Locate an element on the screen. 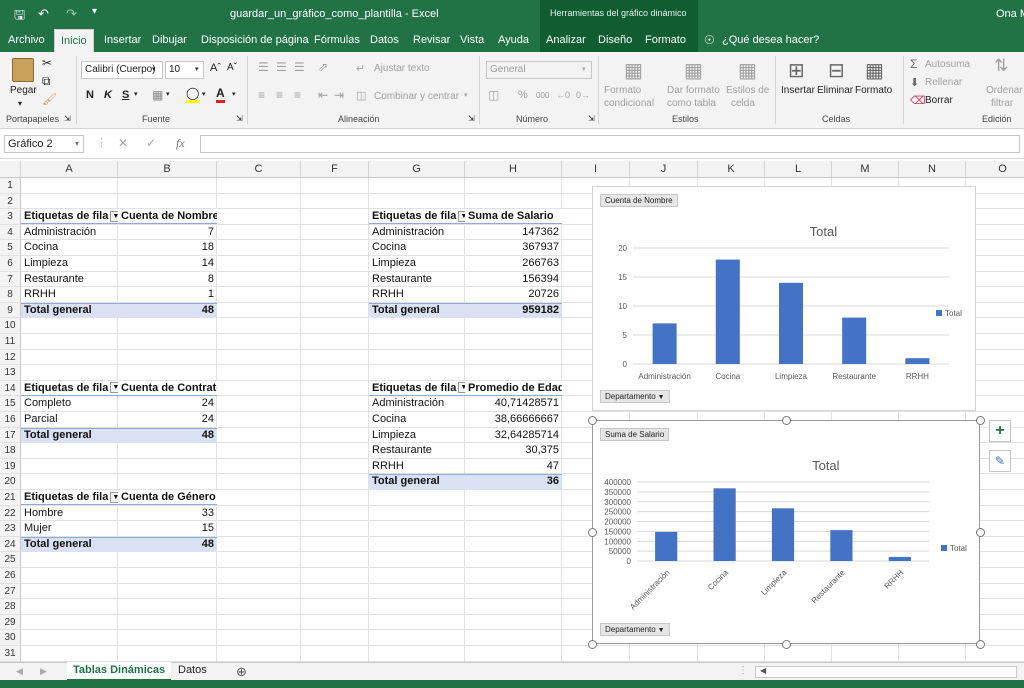 The width and height of the screenshot is (1024, 688). customize-toolbar-icon: ▾ is located at coordinates (94, 11).